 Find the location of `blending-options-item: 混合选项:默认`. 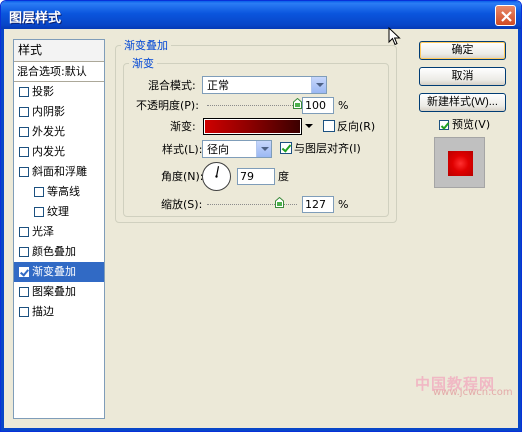

blending-options-item: 混合选项:默认 is located at coordinates (59, 72).